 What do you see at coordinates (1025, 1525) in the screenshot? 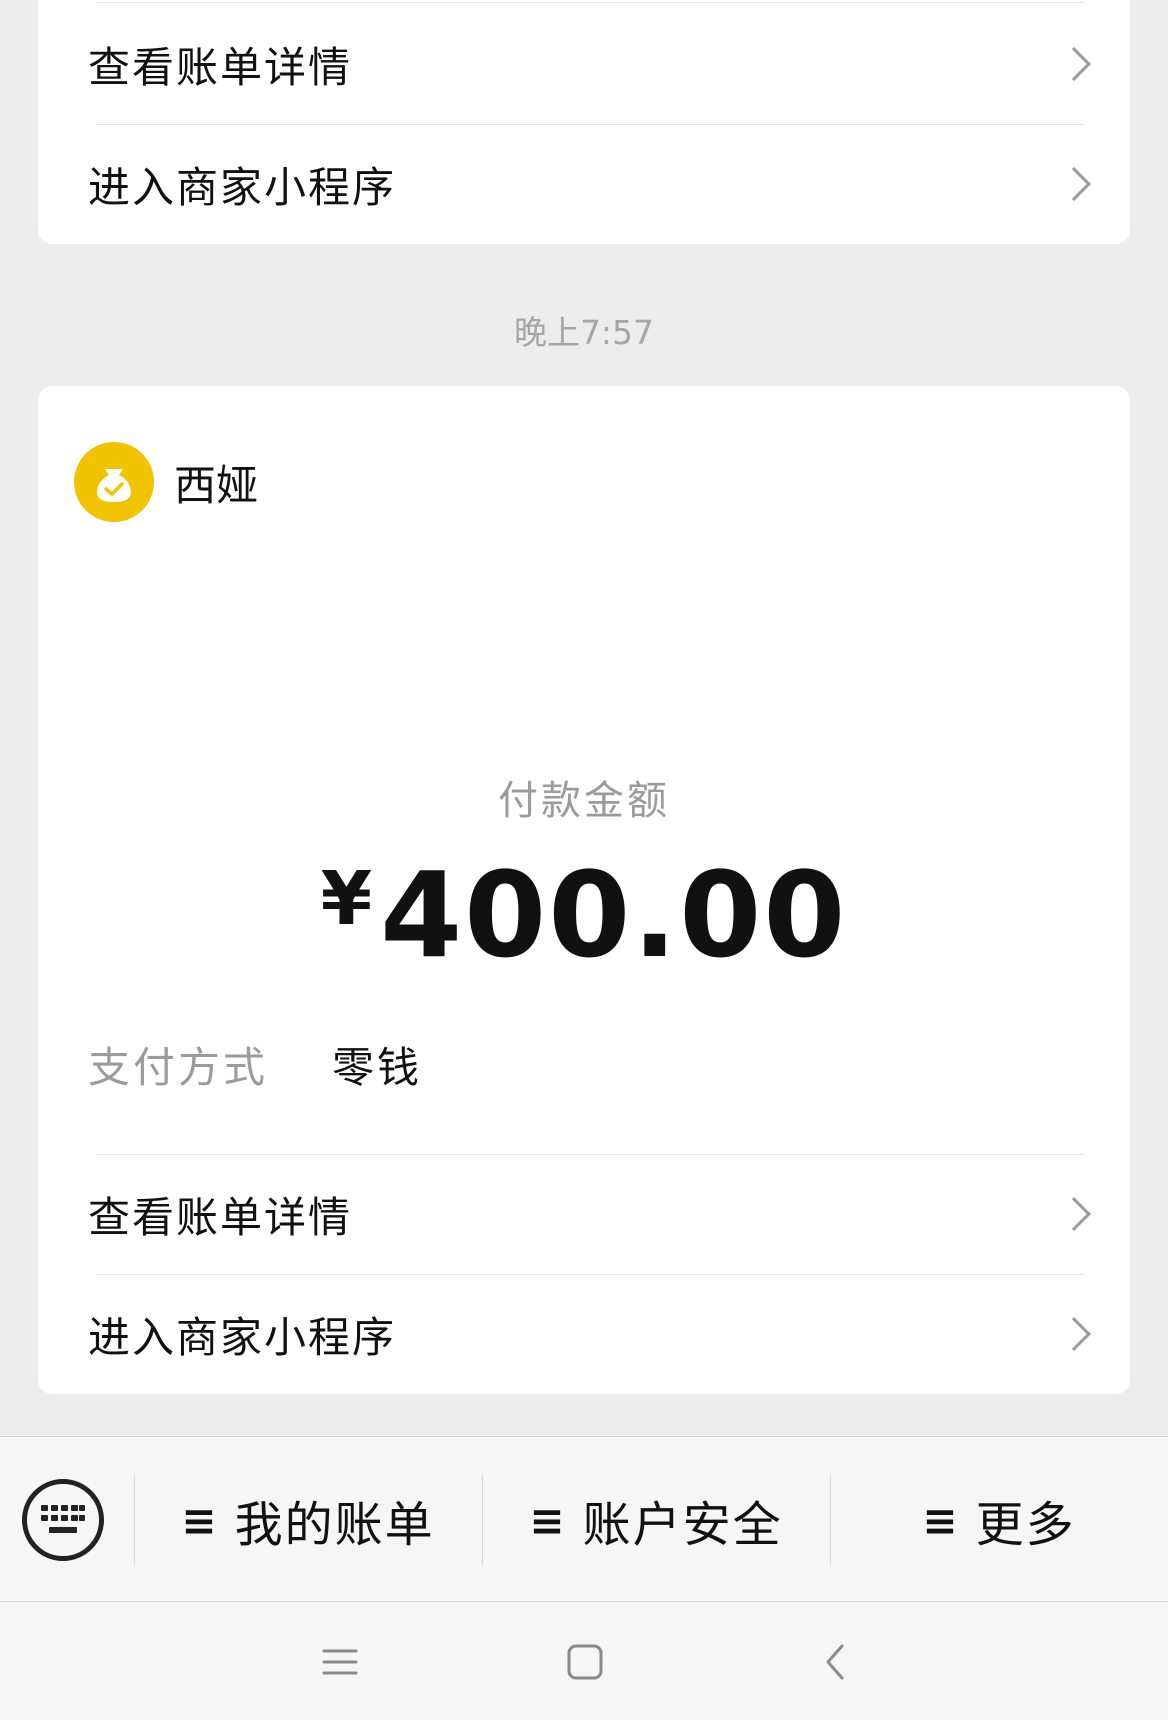
I see `menu-item-label: 更多` at bounding box center [1025, 1525].